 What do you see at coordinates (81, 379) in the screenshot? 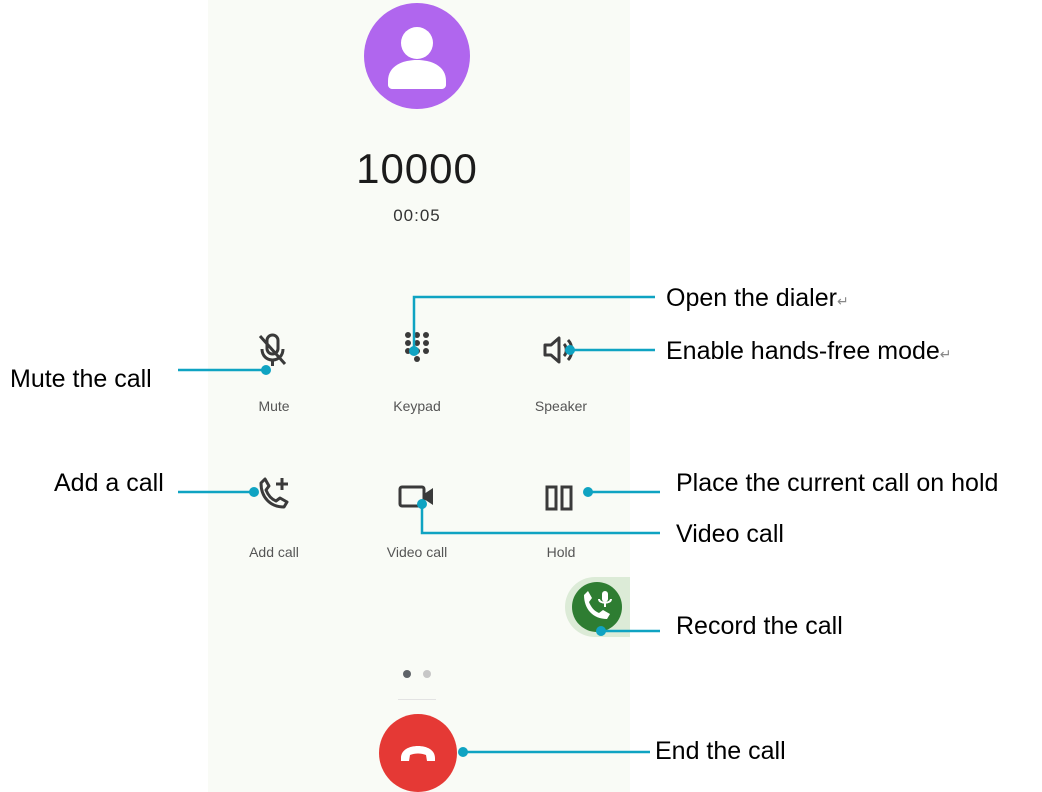
I see `annotation-mute-call: Mute the call` at bounding box center [81, 379].